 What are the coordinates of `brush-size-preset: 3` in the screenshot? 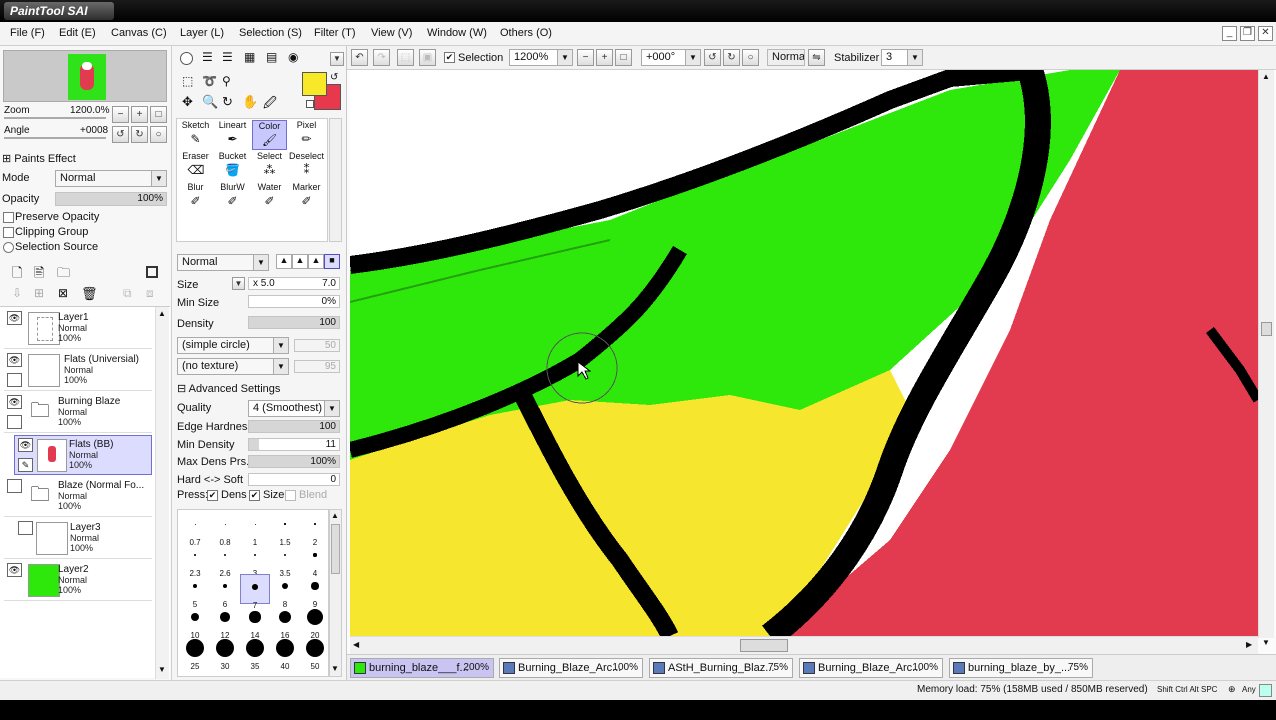 It's located at (255, 560).